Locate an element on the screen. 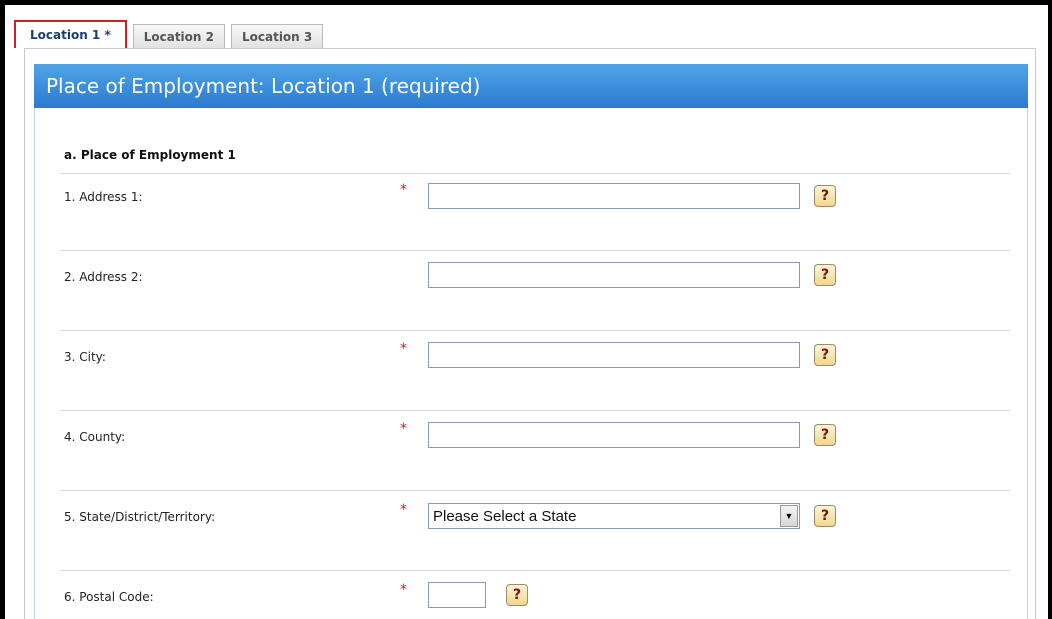 This screenshot has width=1052, height=619. county-label: 4. County: is located at coordinates (95, 437).